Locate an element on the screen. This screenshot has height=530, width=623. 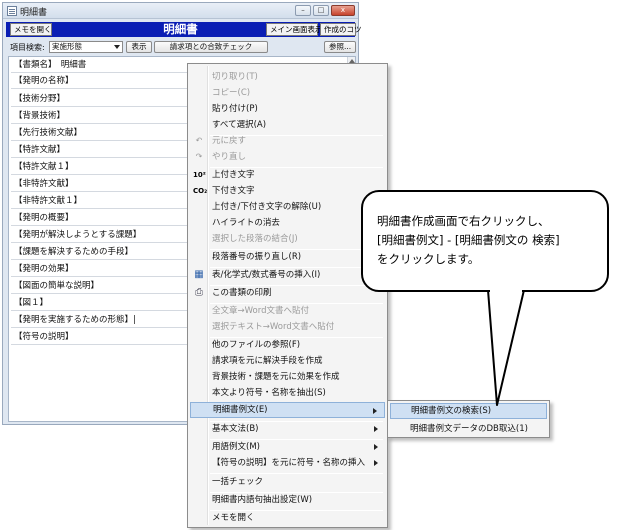
menu-item-label: やり直し is located at coordinates (229, 157).